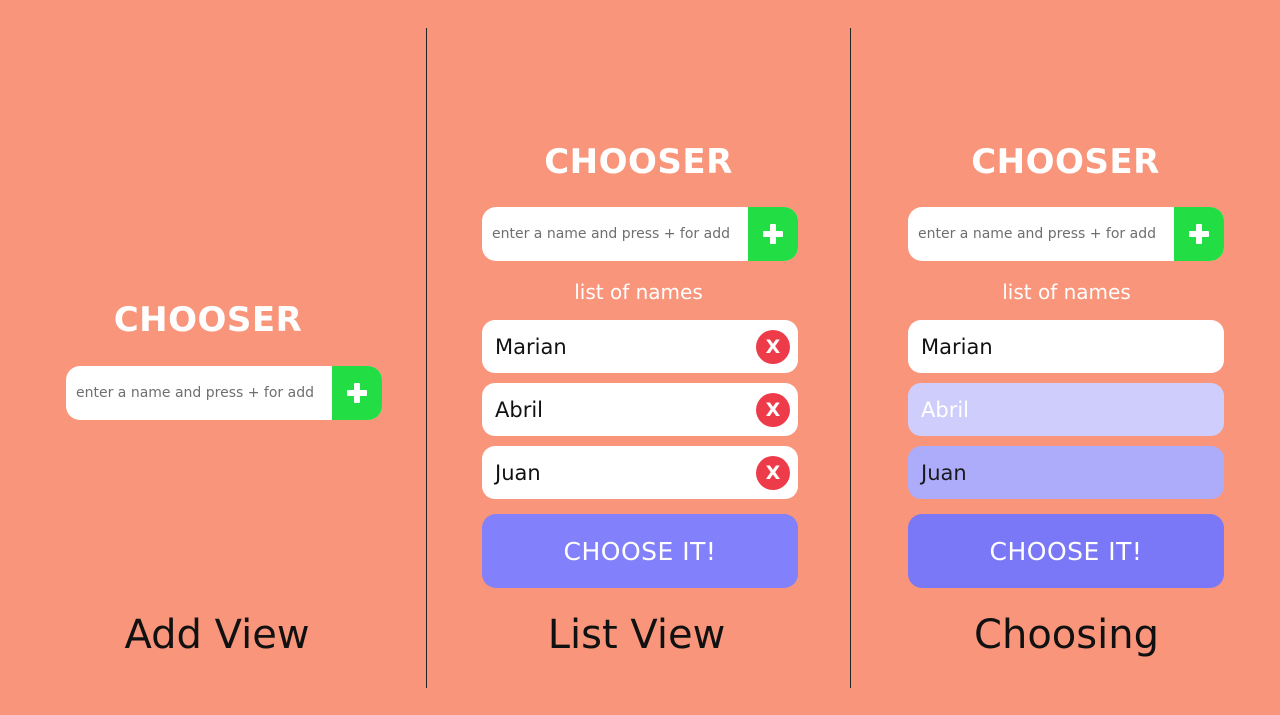  I want to click on view-caption: List View, so click(636, 635).